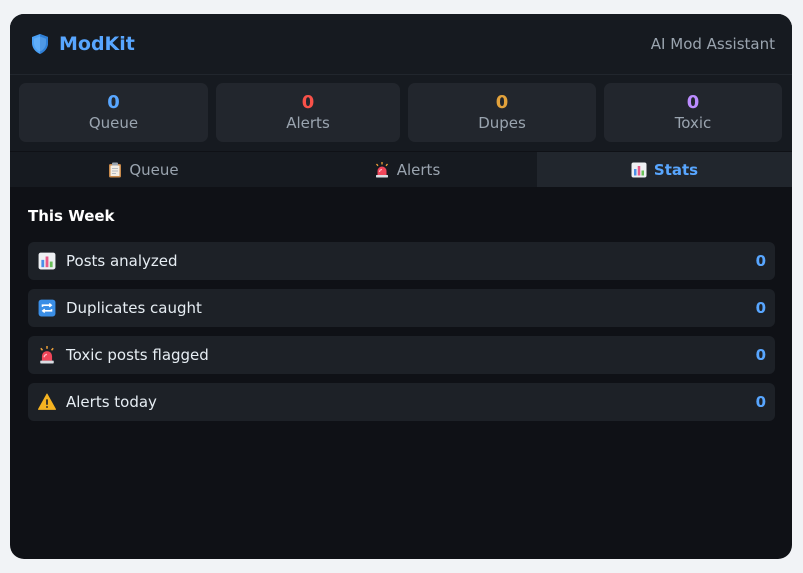  I want to click on stat-label: Queue, so click(113, 122).